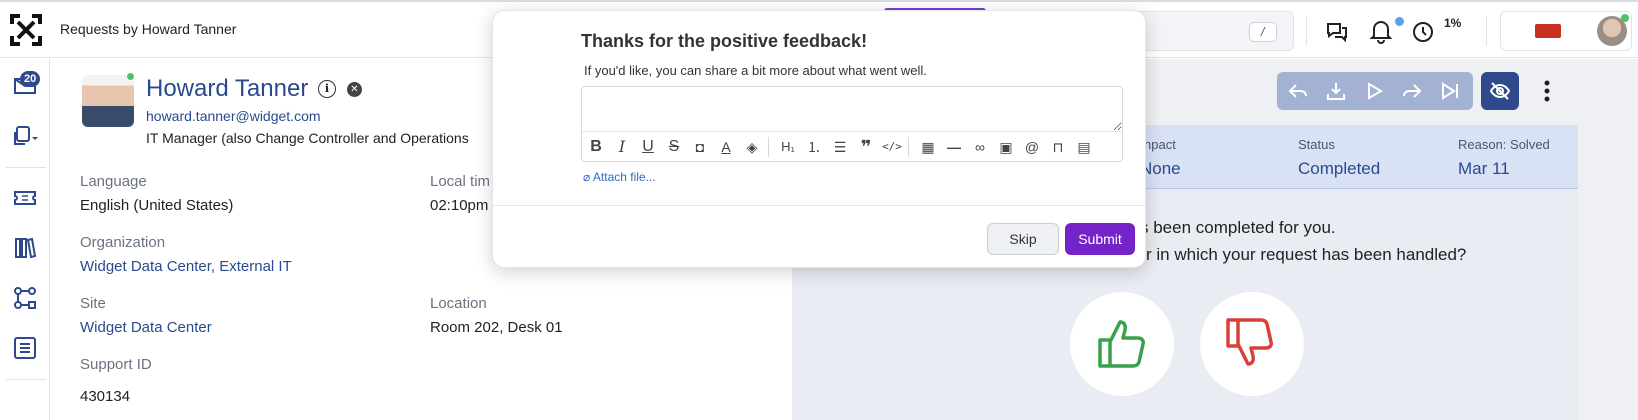 The image size is (1638, 420). Describe the element at coordinates (852, 109) in the screenshot. I see `feedback-textarea` at that location.